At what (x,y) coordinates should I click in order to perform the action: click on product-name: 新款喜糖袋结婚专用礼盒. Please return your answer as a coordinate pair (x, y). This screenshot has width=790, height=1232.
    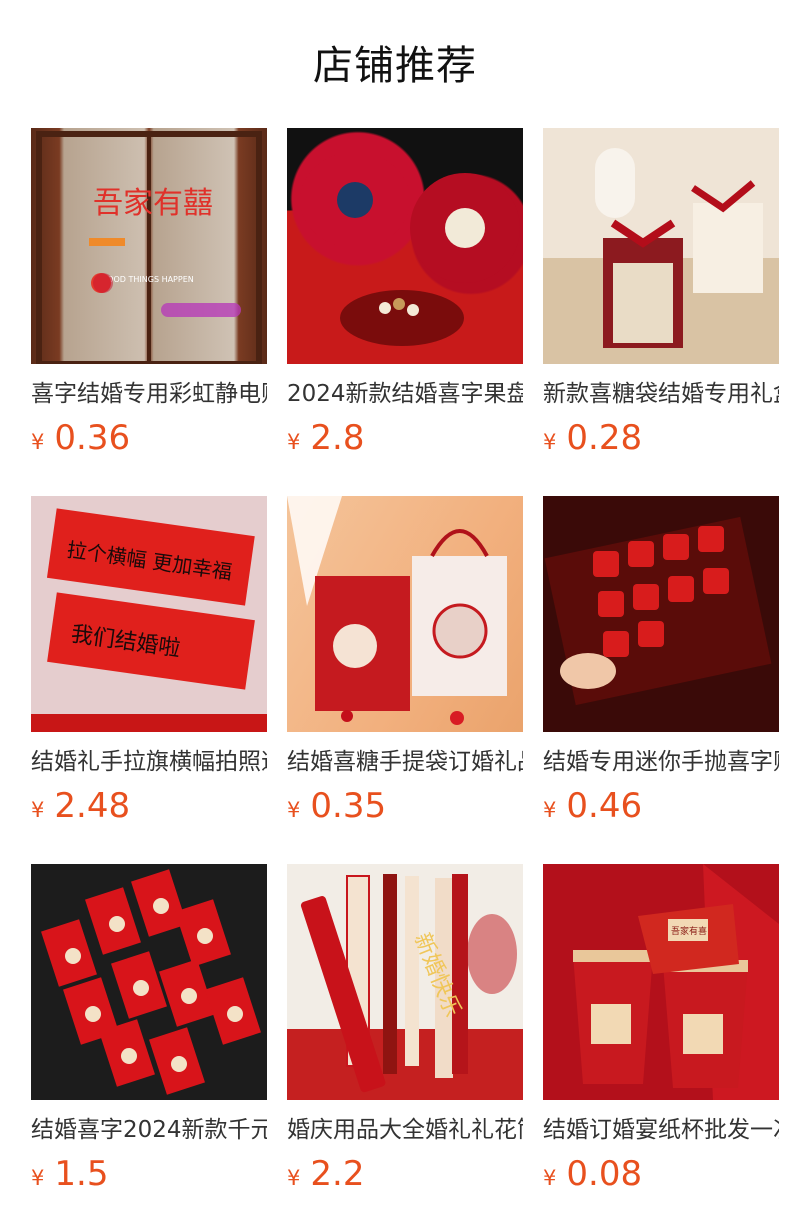
    Looking at the image, I should click on (661, 394).